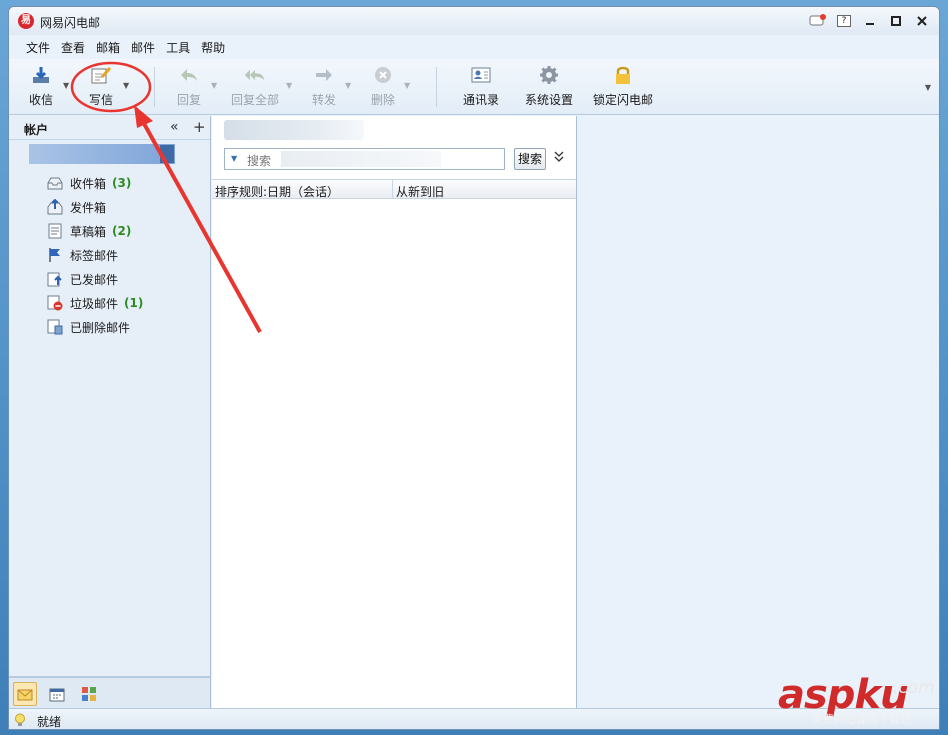 This screenshot has width=948, height=735. What do you see at coordinates (75, 47) in the screenshot?
I see `menu-view: 查看` at bounding box center [75, 47].